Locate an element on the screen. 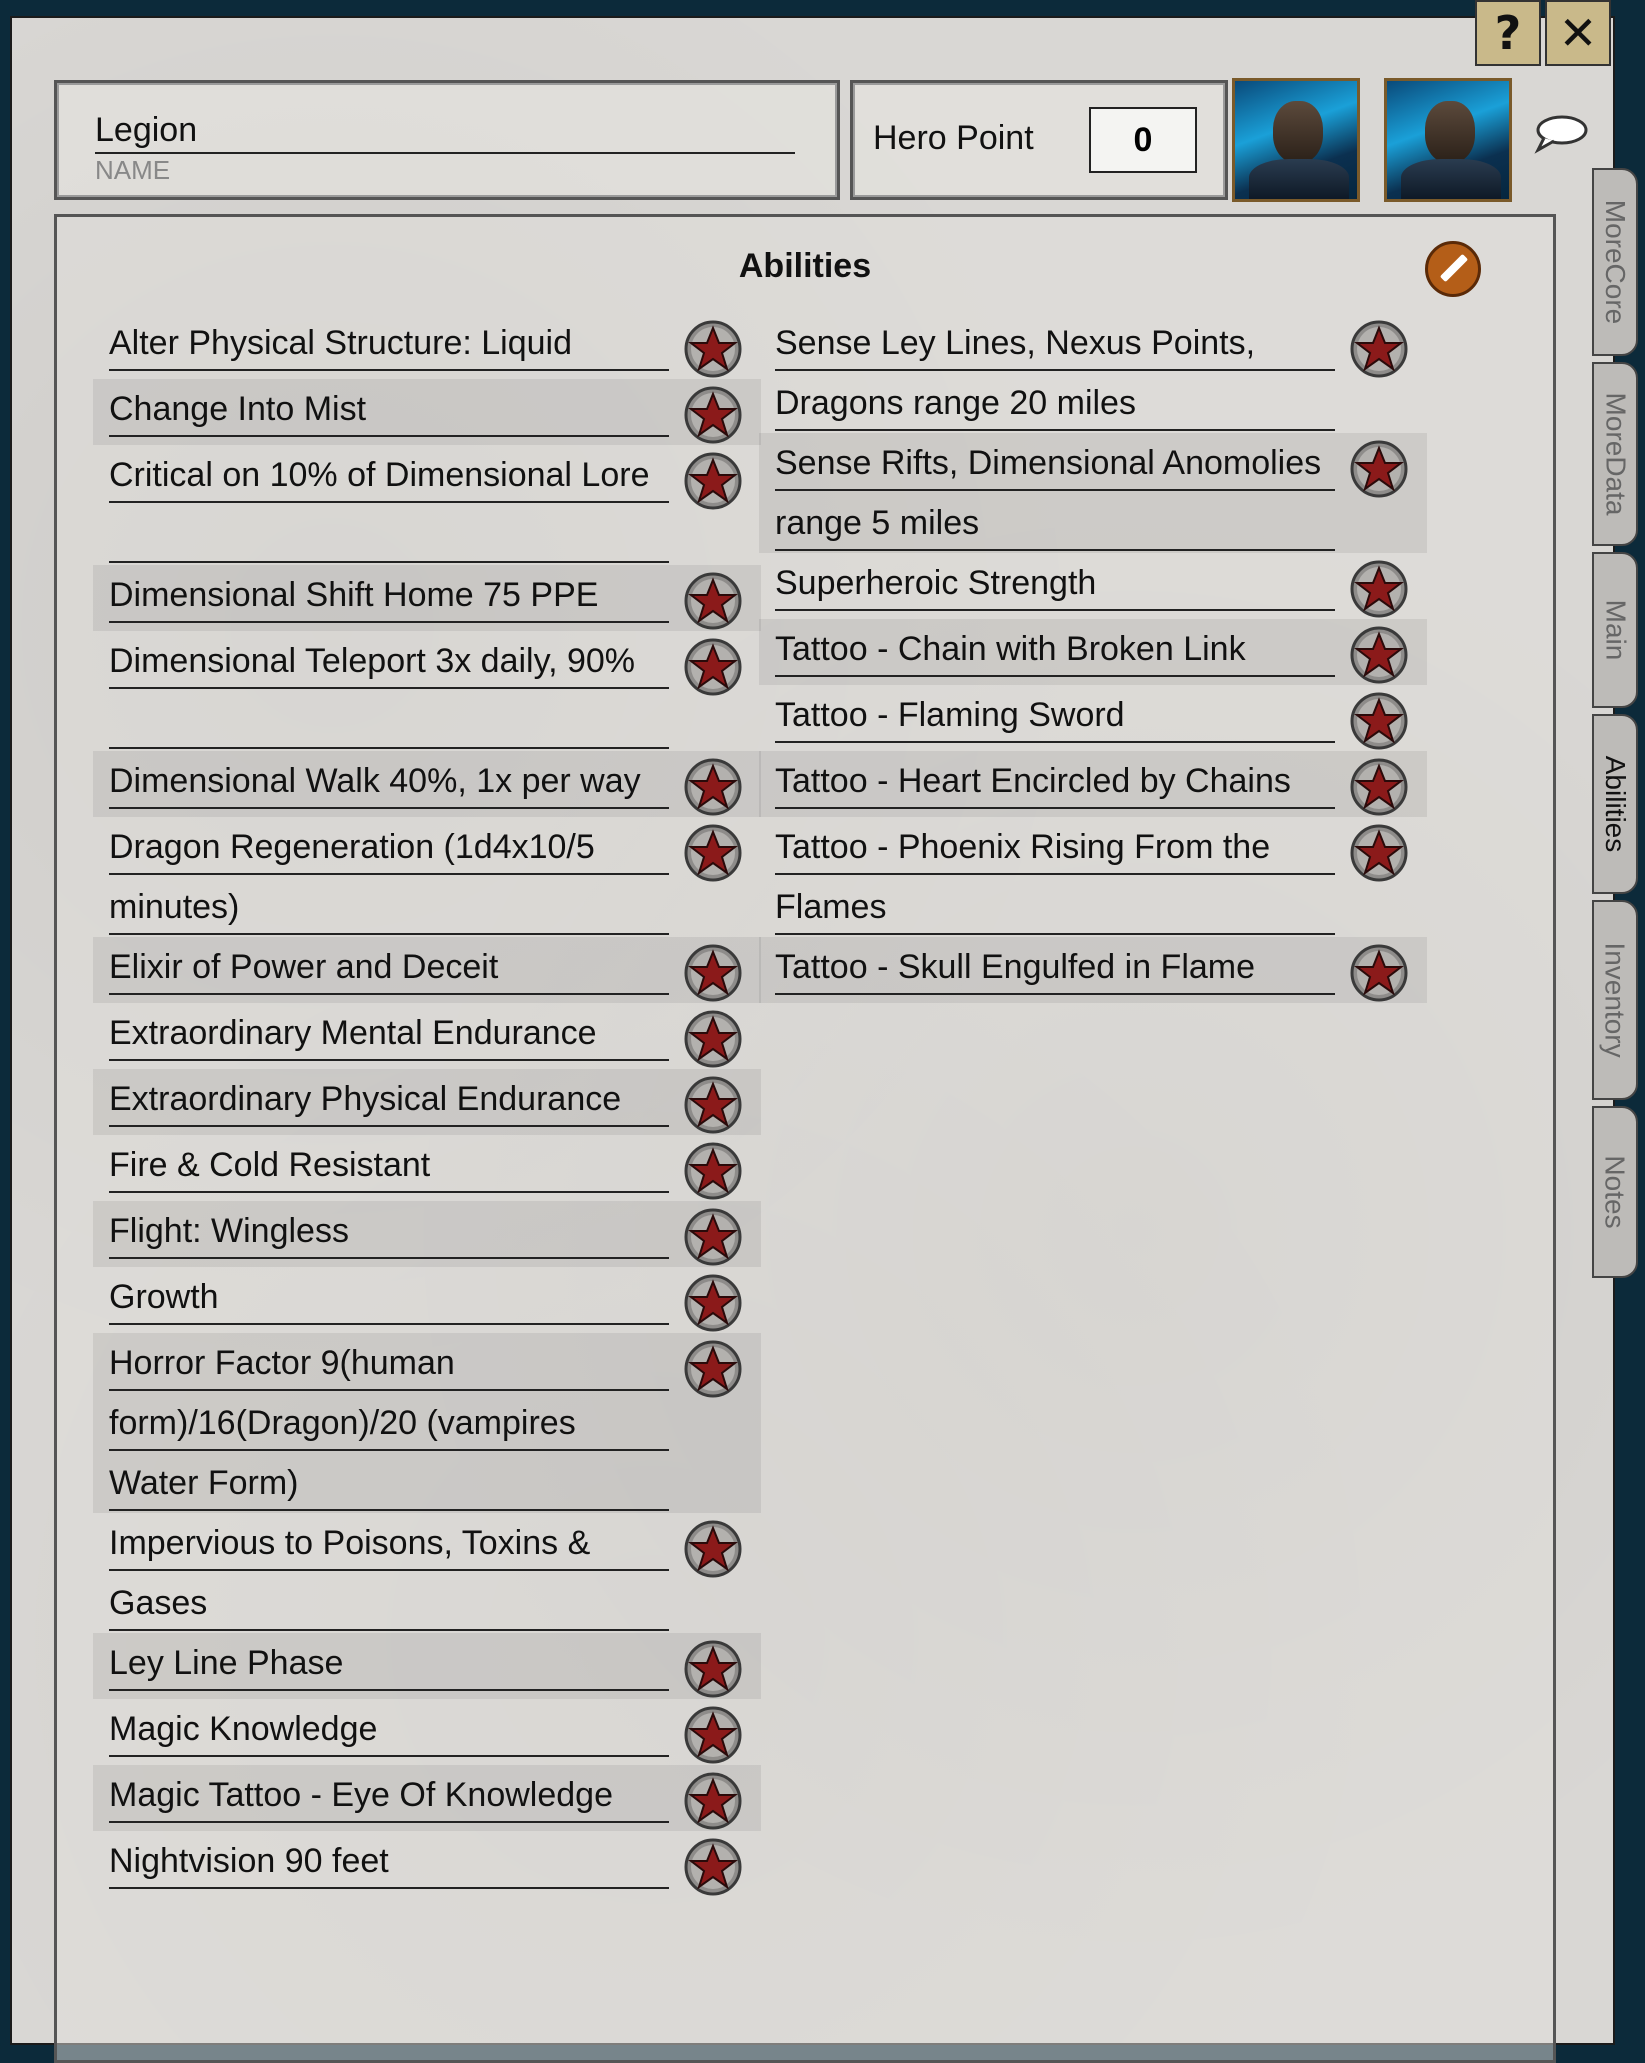 The image size is (1645, 2063). ability-name: Dimensional Shift Home 75 PPE is located at coordinates (389, 595).